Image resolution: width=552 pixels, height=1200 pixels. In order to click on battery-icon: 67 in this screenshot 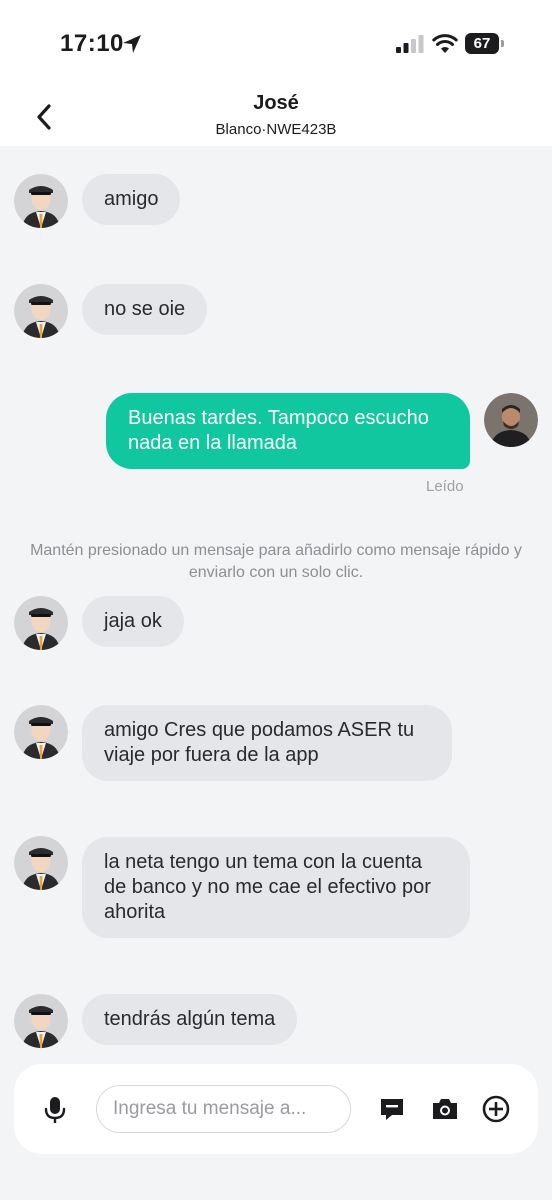, I will do `click(485, 43)`.